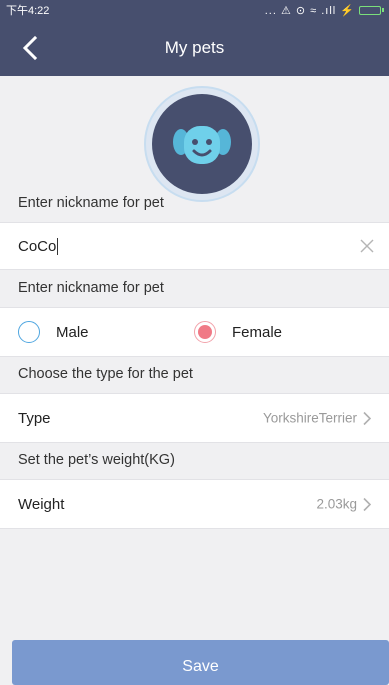  What do you see at coordinates (28, 11) in the screenshot?
I see `status-time: 下午4:22` at bounding box center [28, 11].